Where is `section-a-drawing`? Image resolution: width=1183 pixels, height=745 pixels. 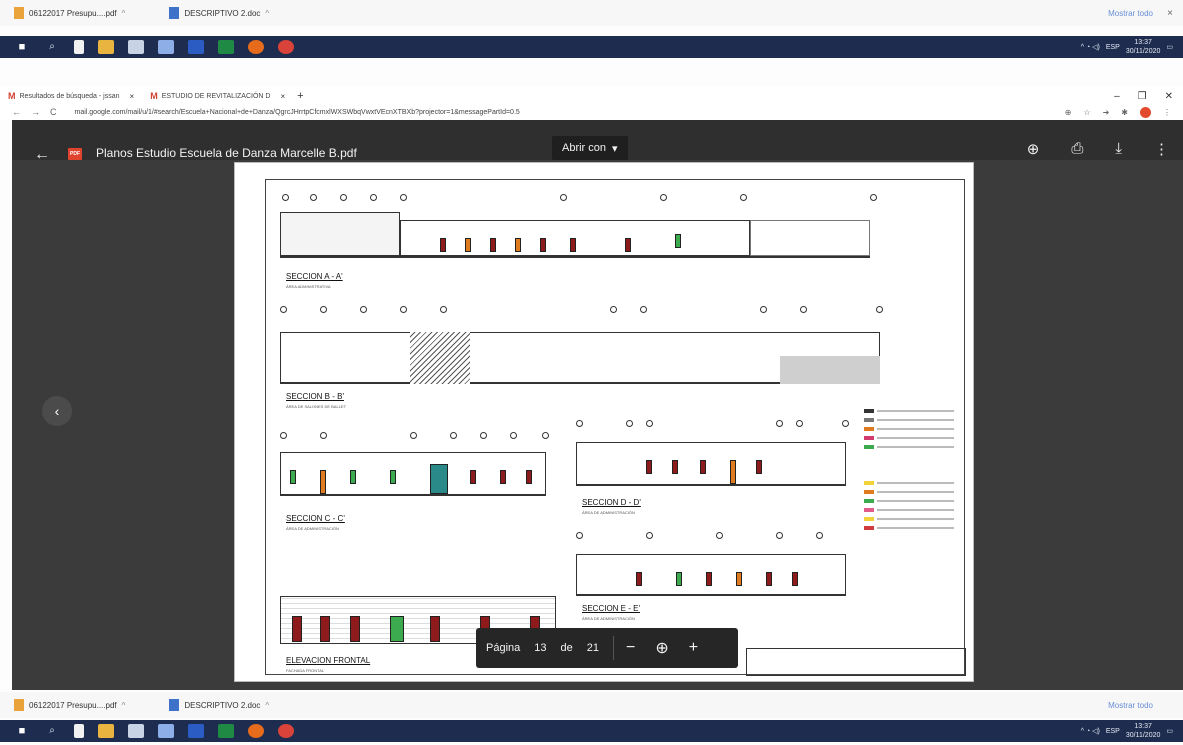
section-a-drawing is located at coordinates (578, 226).